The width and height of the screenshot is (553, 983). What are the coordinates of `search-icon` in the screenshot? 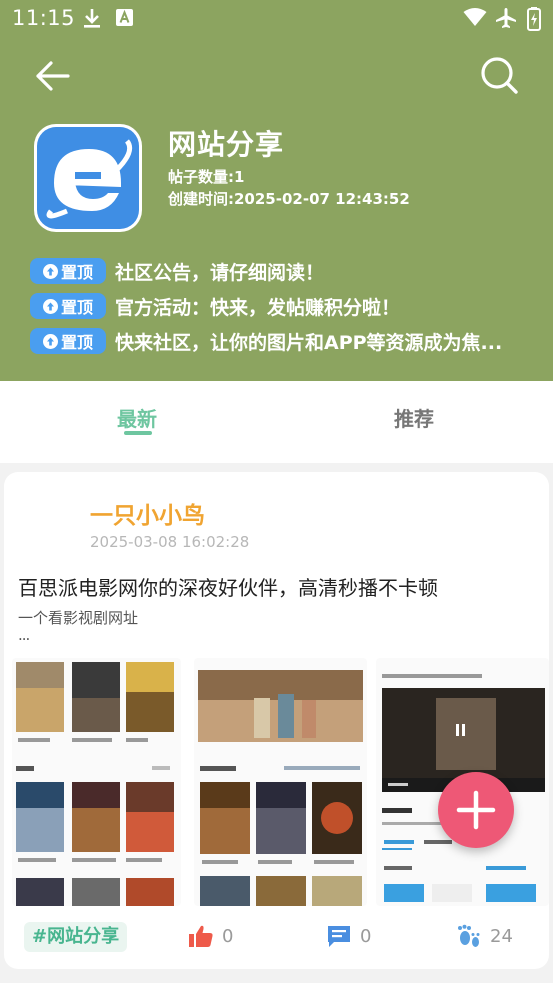 It's located at (499, 75).